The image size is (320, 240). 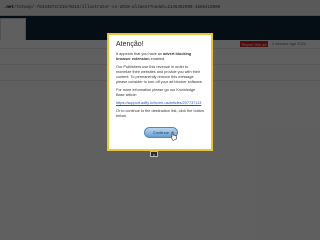 What do you see at coordinates (130, 44) in the screenshot?
I see `modal-title: Atenção!` at bounding box center [130, 44].